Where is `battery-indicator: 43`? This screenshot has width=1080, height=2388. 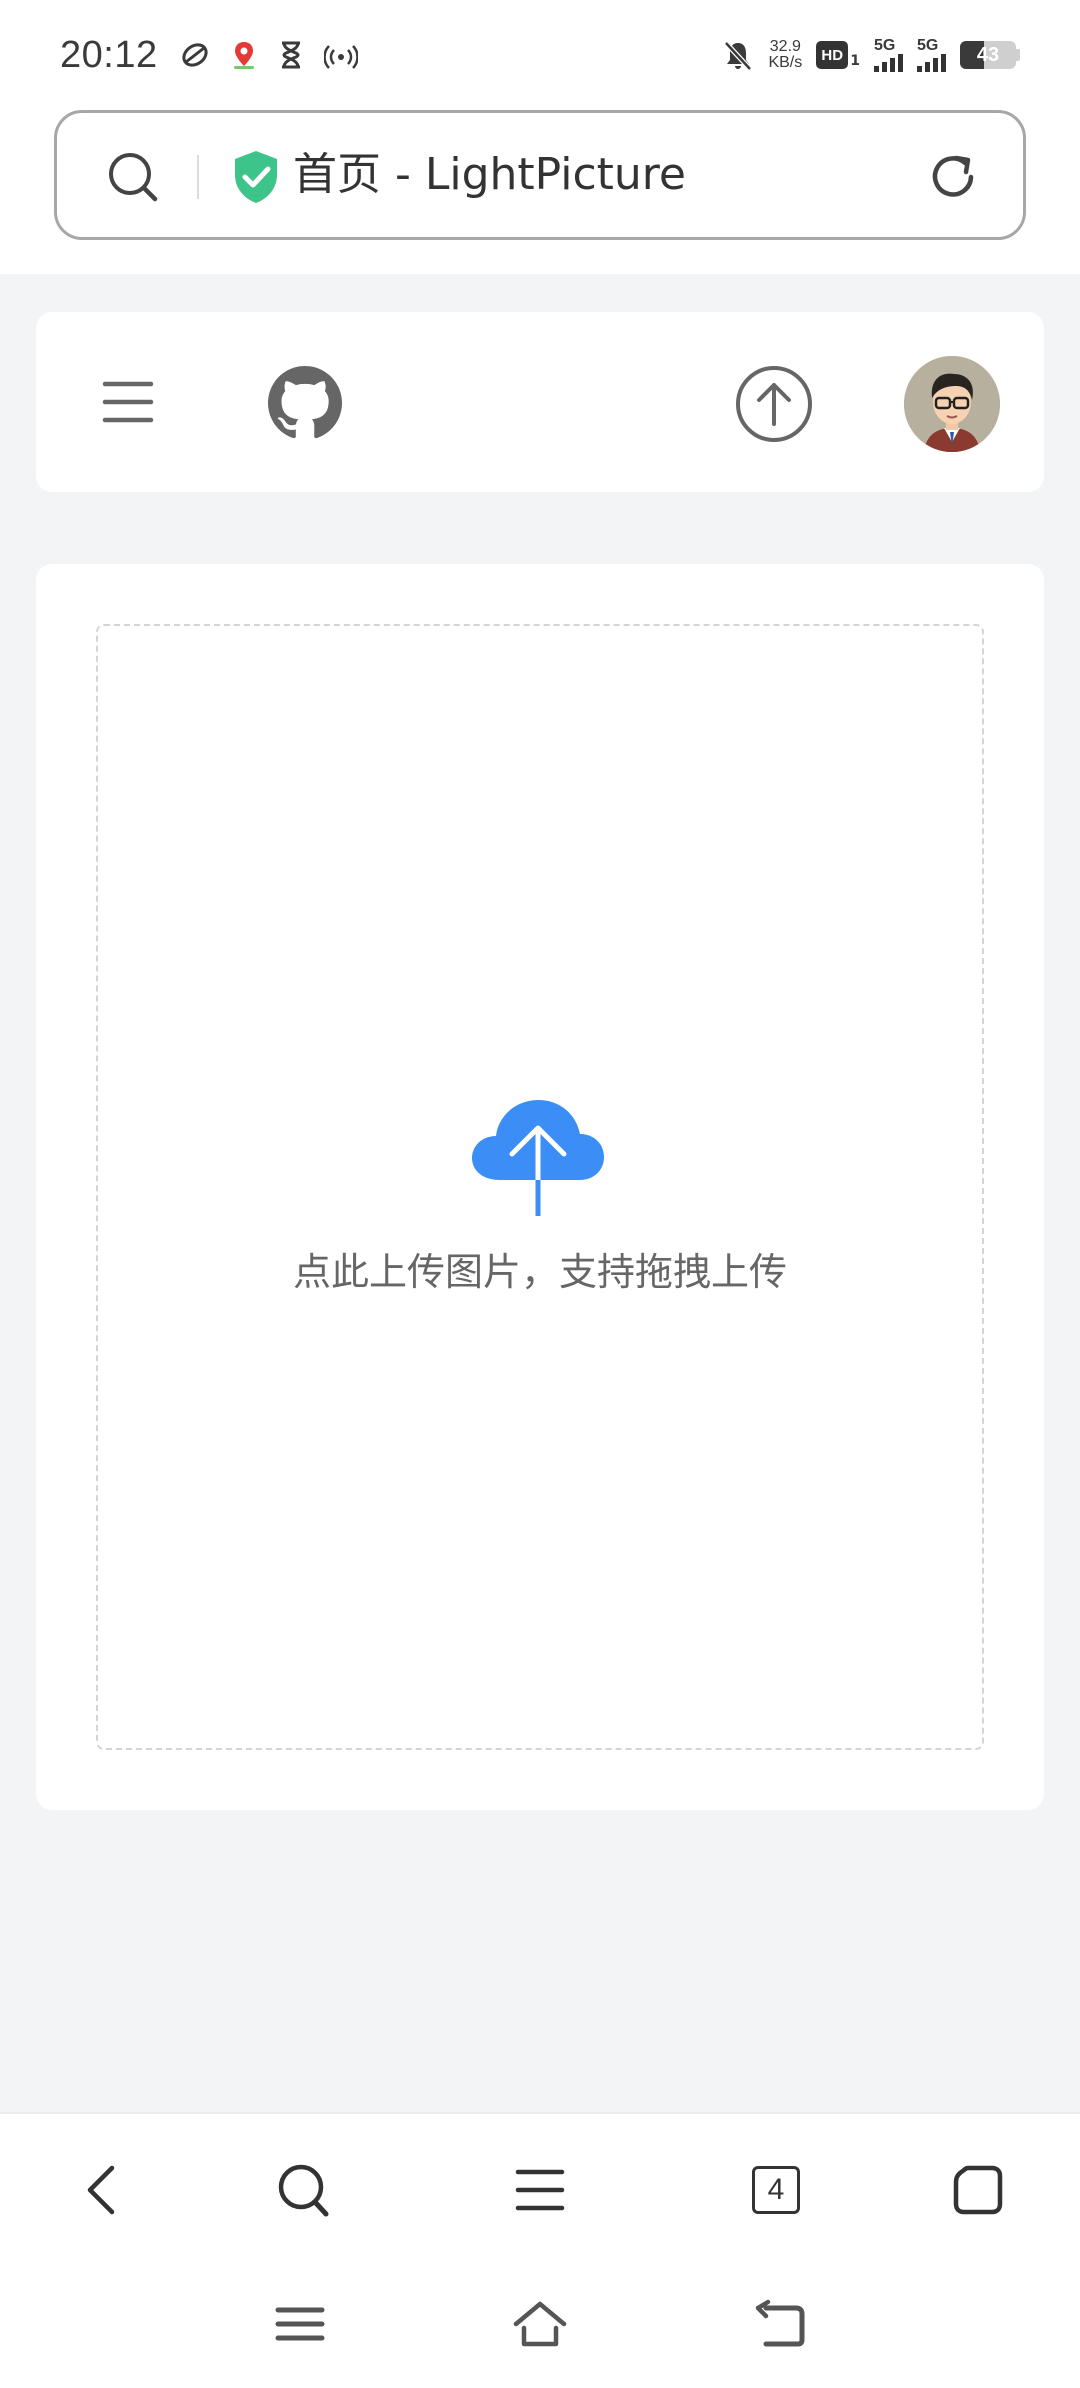 battery-indicator: 43 is located at coordinates (990, 55).